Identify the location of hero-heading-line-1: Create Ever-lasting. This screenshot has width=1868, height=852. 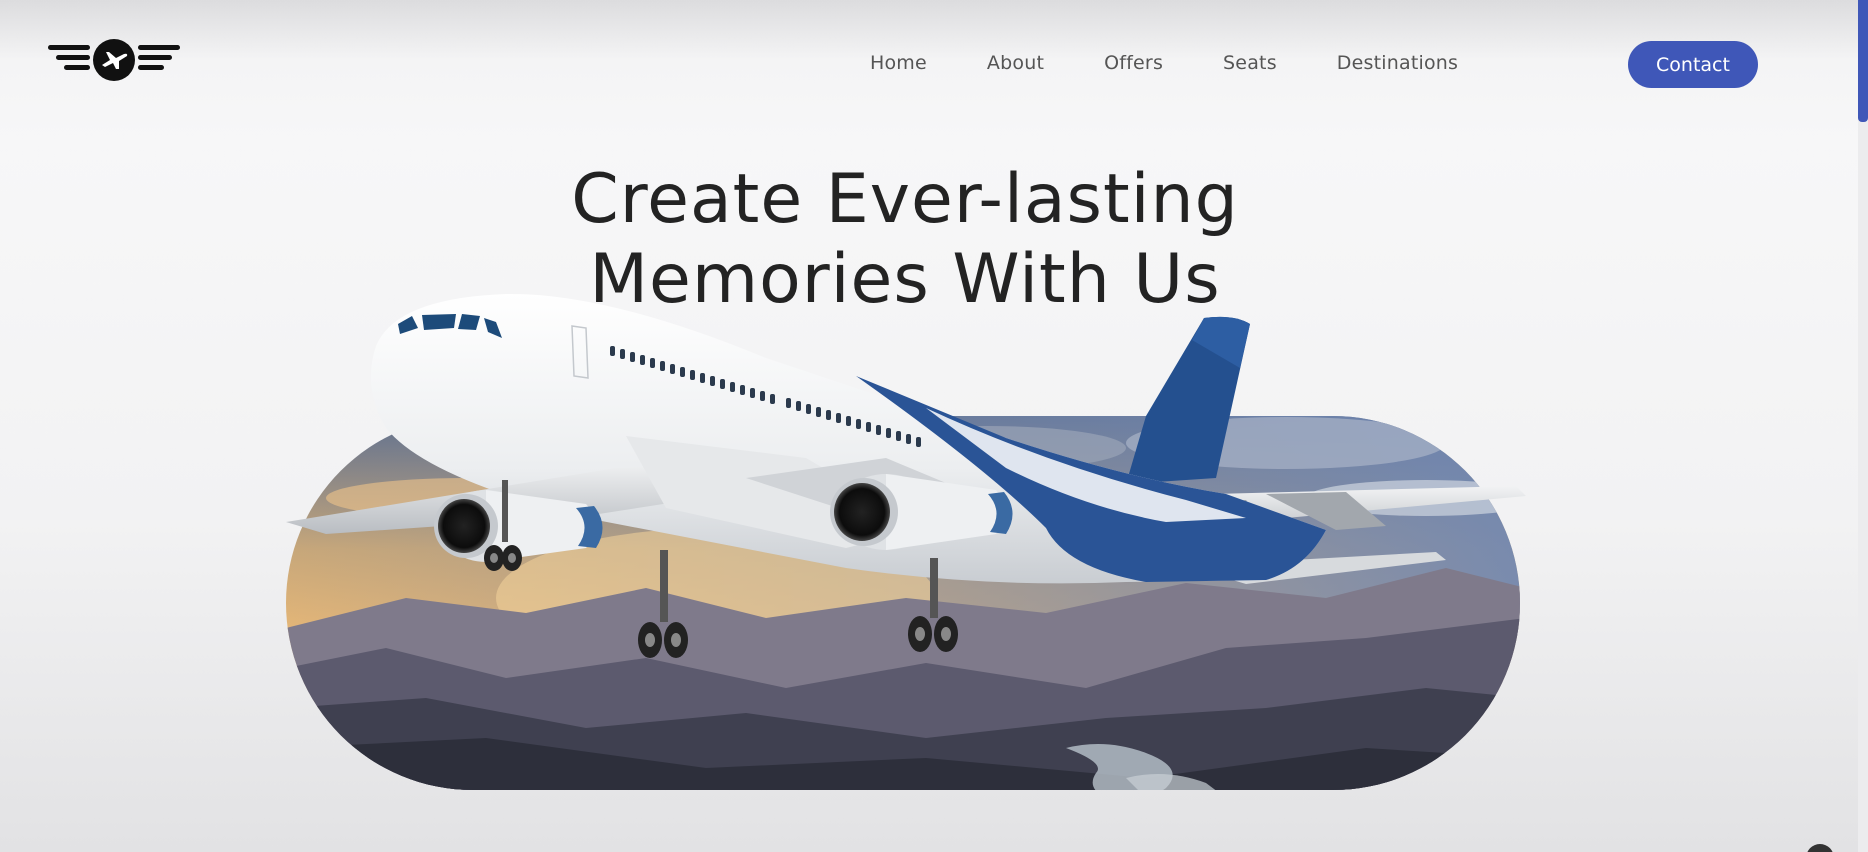
(905, 199).